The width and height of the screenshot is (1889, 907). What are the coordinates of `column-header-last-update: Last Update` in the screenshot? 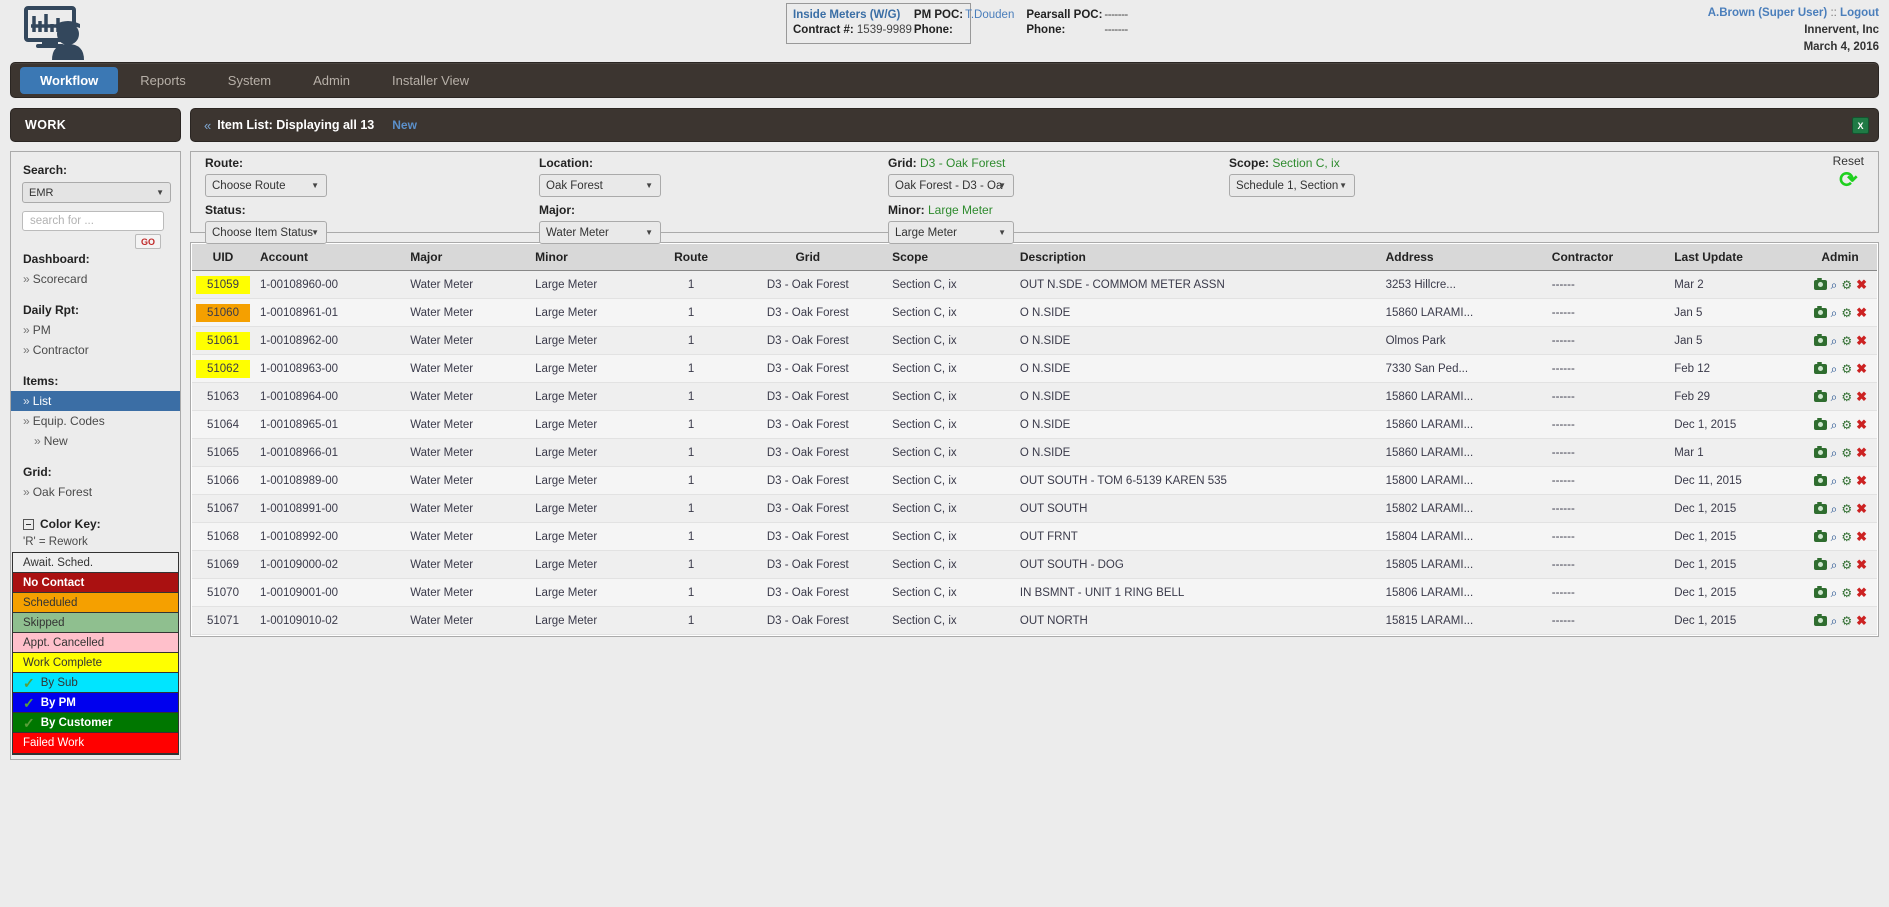 It's located at (1735, 257).